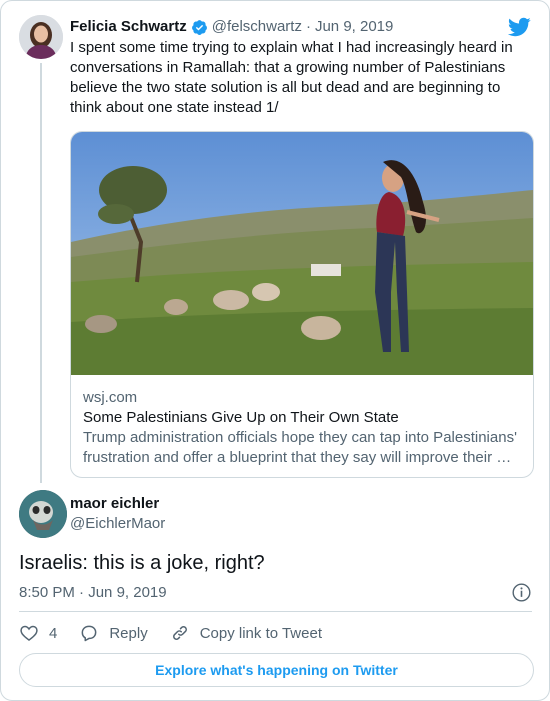 Image resolution: width=550 pixels, height=701 pixels. Describe the element at coordinates (110, 397) in the screenshot. I see `link-domain: wsj.com` at that location.